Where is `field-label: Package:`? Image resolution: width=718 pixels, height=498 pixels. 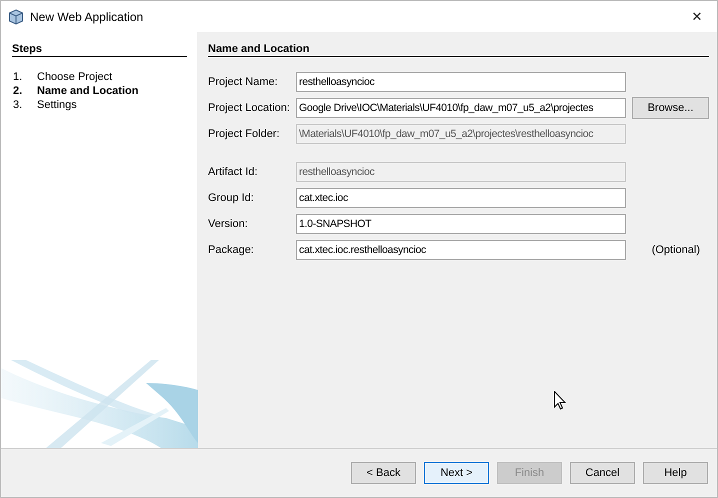
field-label: Package: is located at coordinates (231, 250).